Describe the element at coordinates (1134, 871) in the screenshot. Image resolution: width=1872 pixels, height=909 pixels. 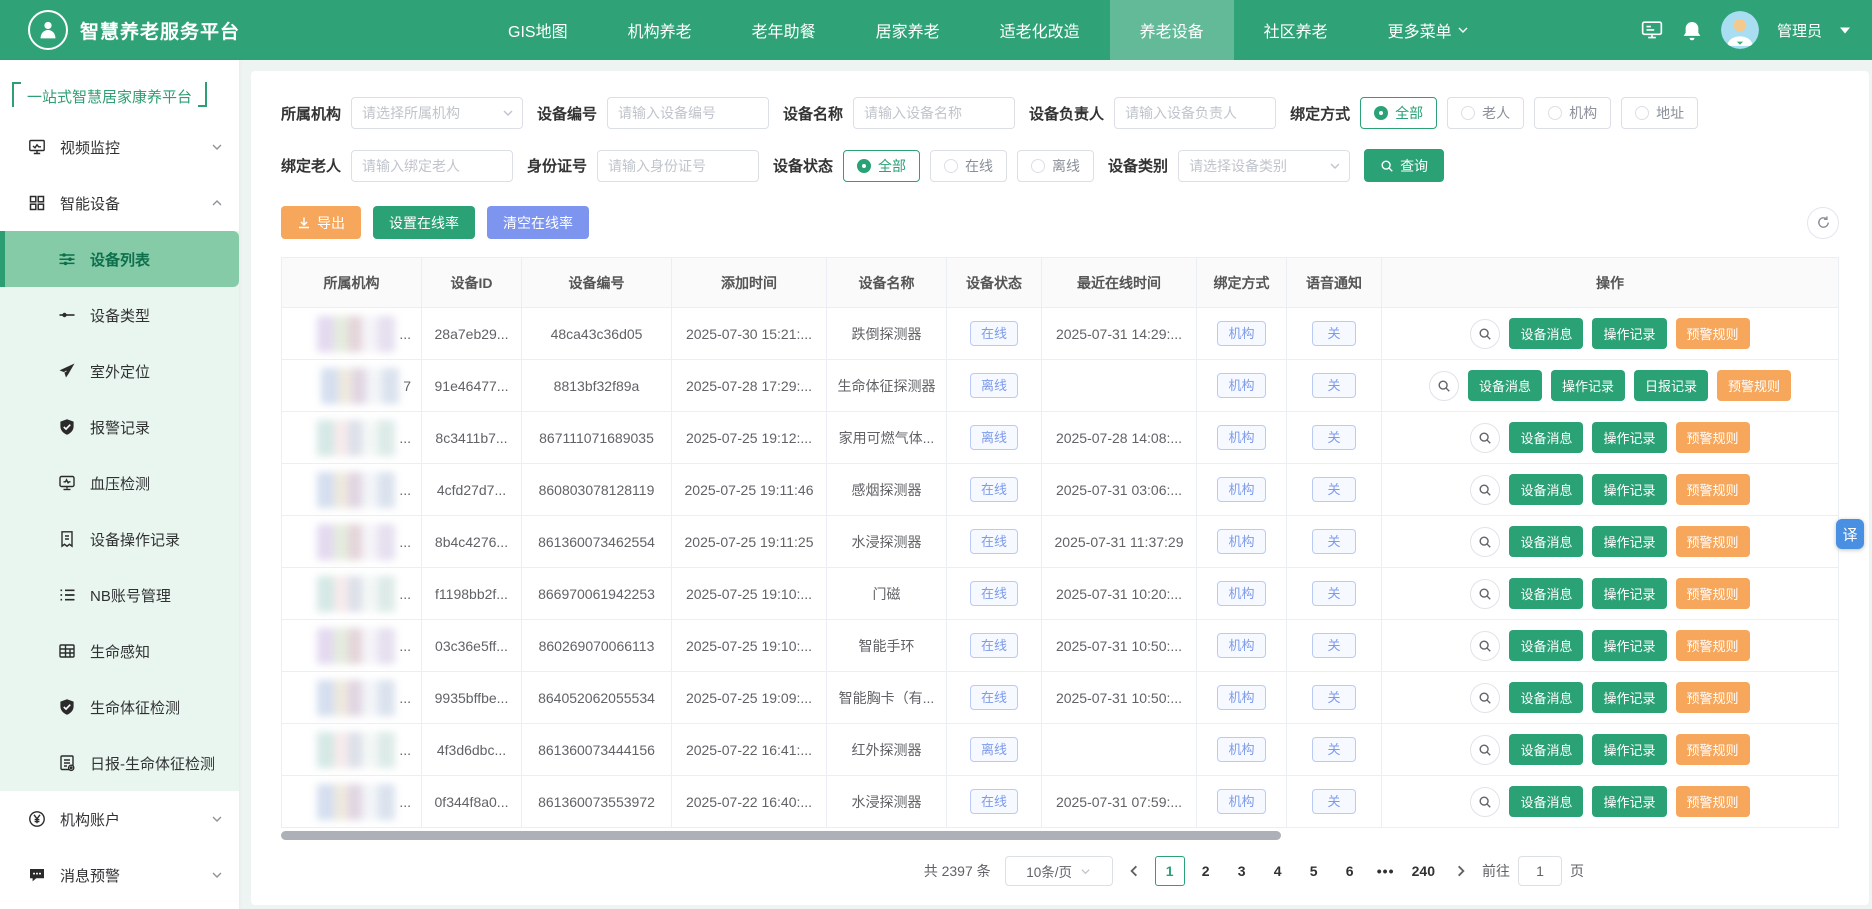
I see `prev-page-button` at that location.